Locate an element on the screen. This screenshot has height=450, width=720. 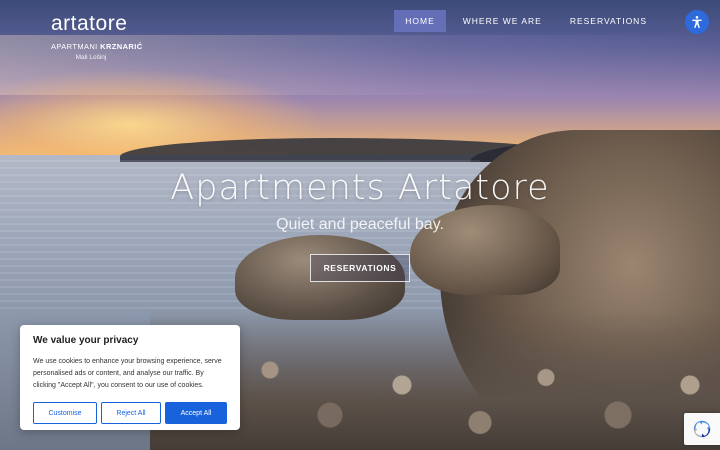
nav-item-where-we-are: WHERE WE ARE is located at coordinates (502, 21).